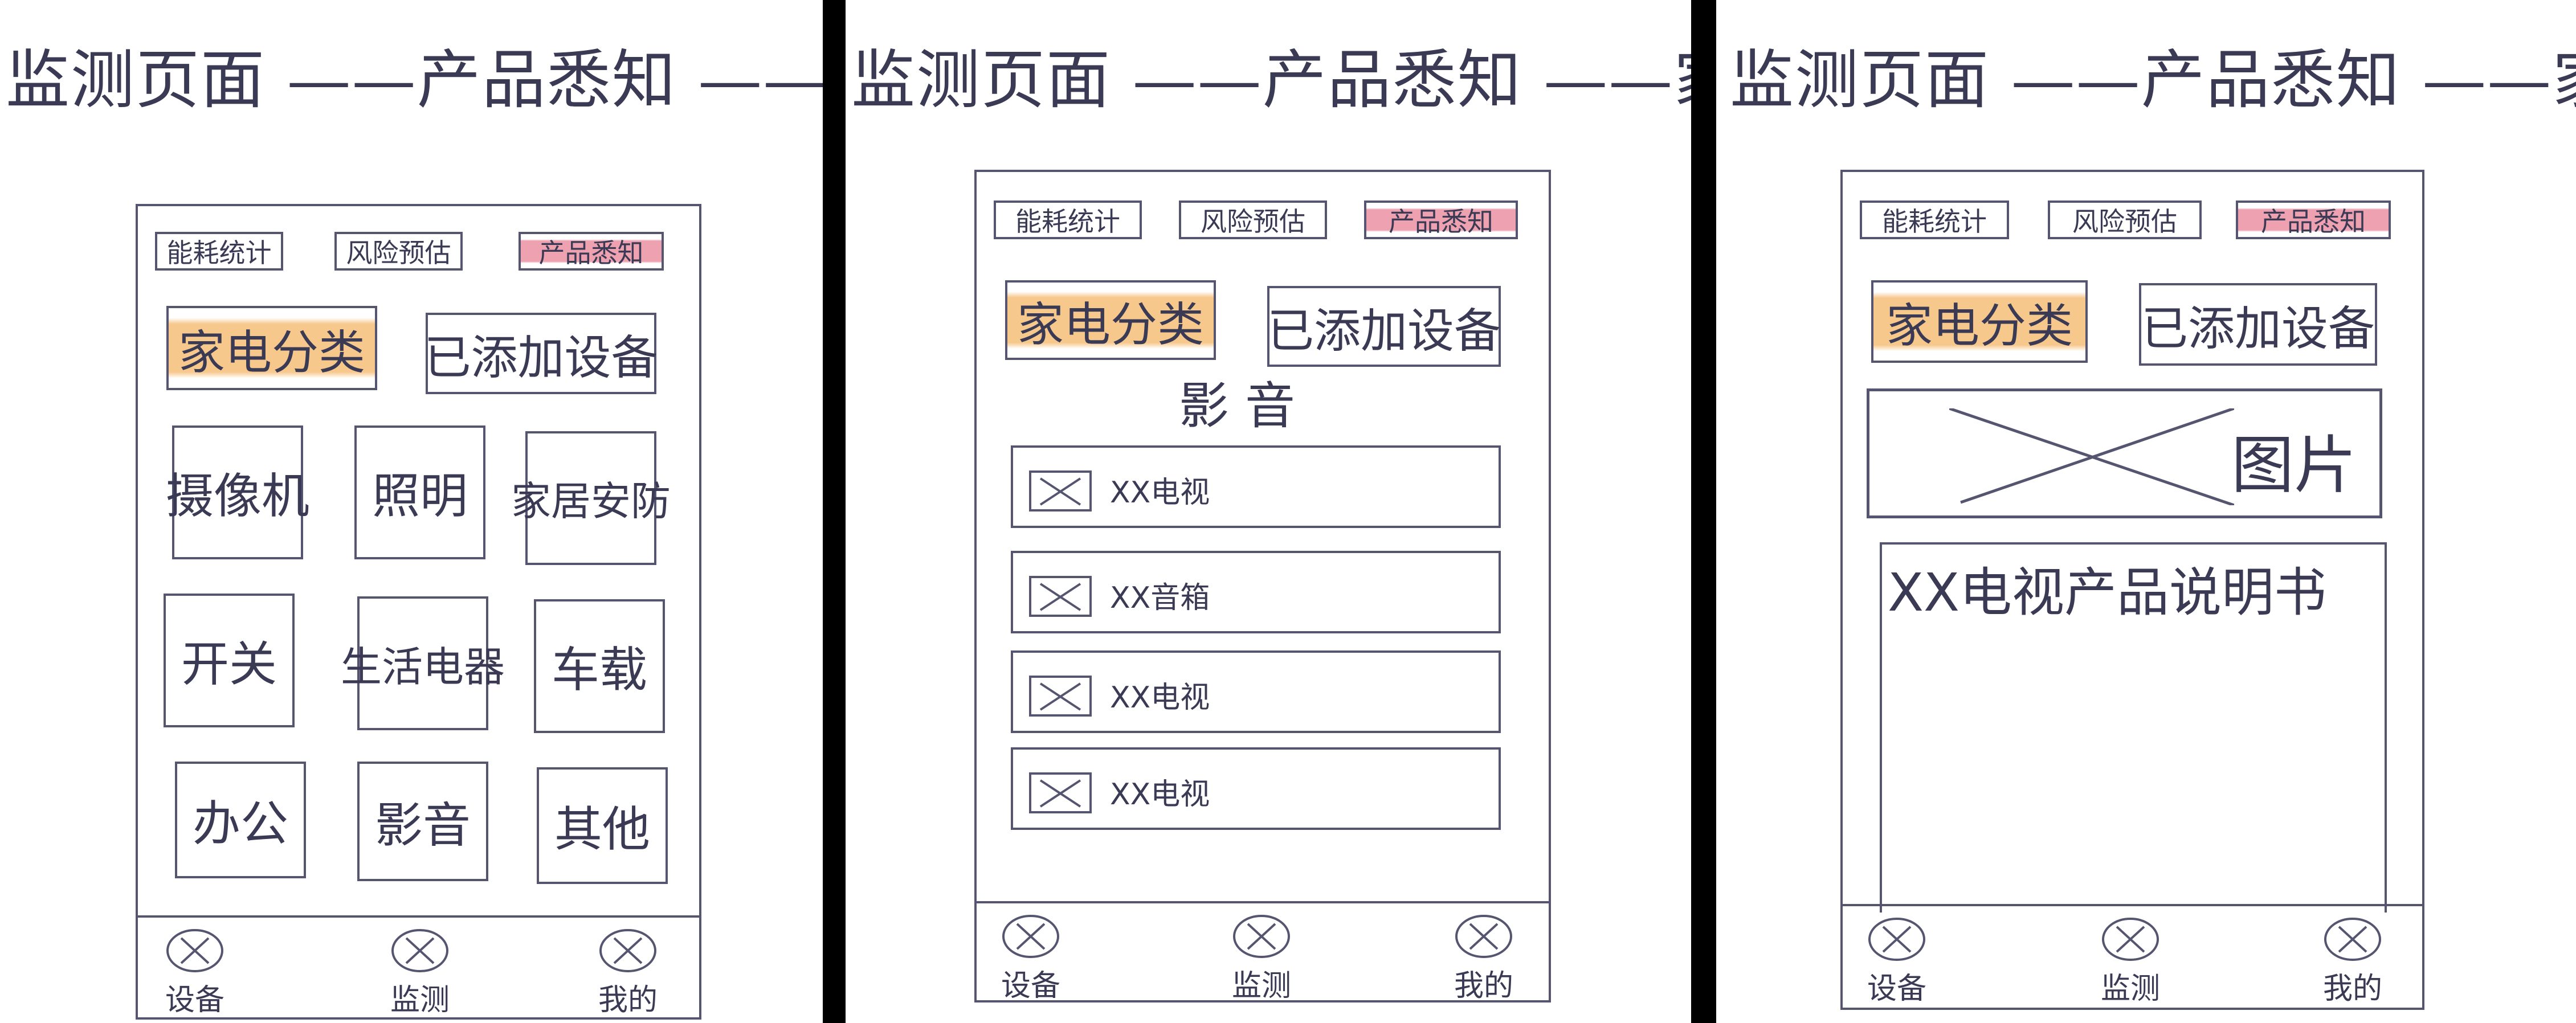 Image resolution: width=2576 pixels, height=1023 pixels. I want to click on manual-title: XX电视产品说明书, so click(2107, 592).